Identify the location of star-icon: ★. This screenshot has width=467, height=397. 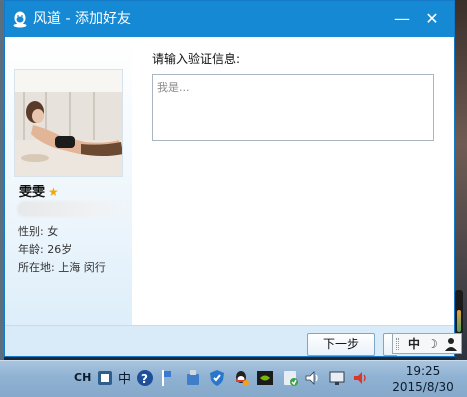
(53, 192).